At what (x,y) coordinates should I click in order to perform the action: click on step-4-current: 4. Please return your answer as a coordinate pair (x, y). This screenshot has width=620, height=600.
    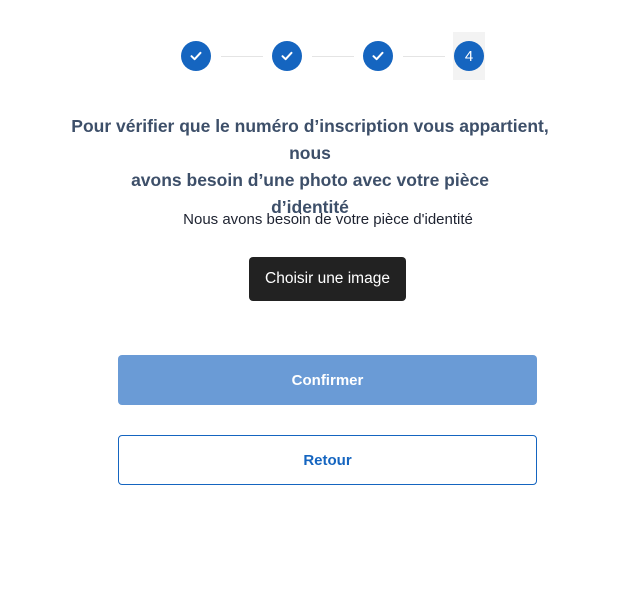
    Looking at the image, I should click on (469, 56).